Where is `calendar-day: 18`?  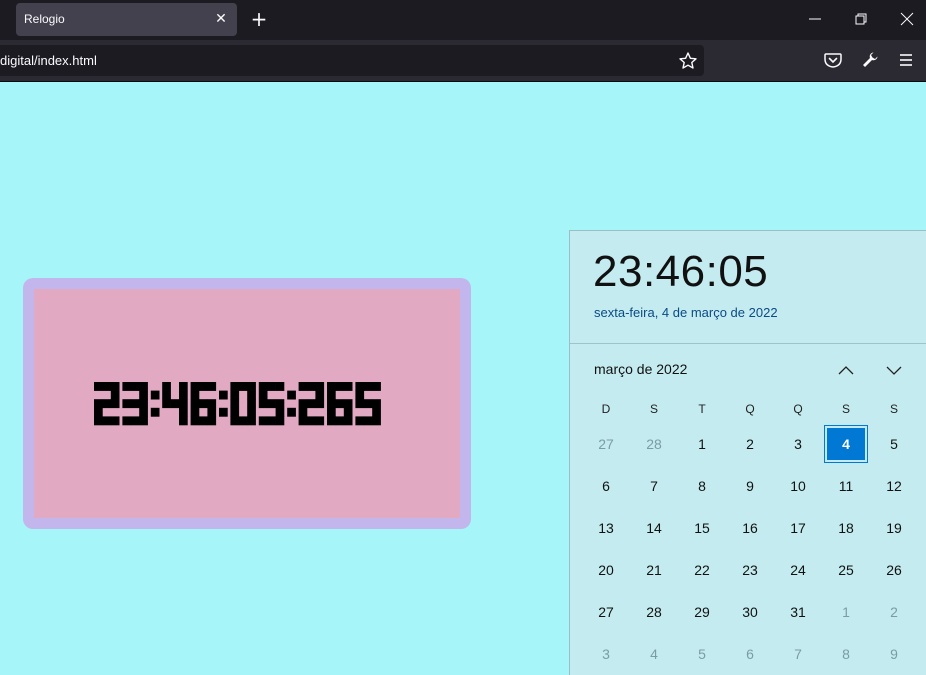 calendar-day: 18 is located at coordinates (846, 528).